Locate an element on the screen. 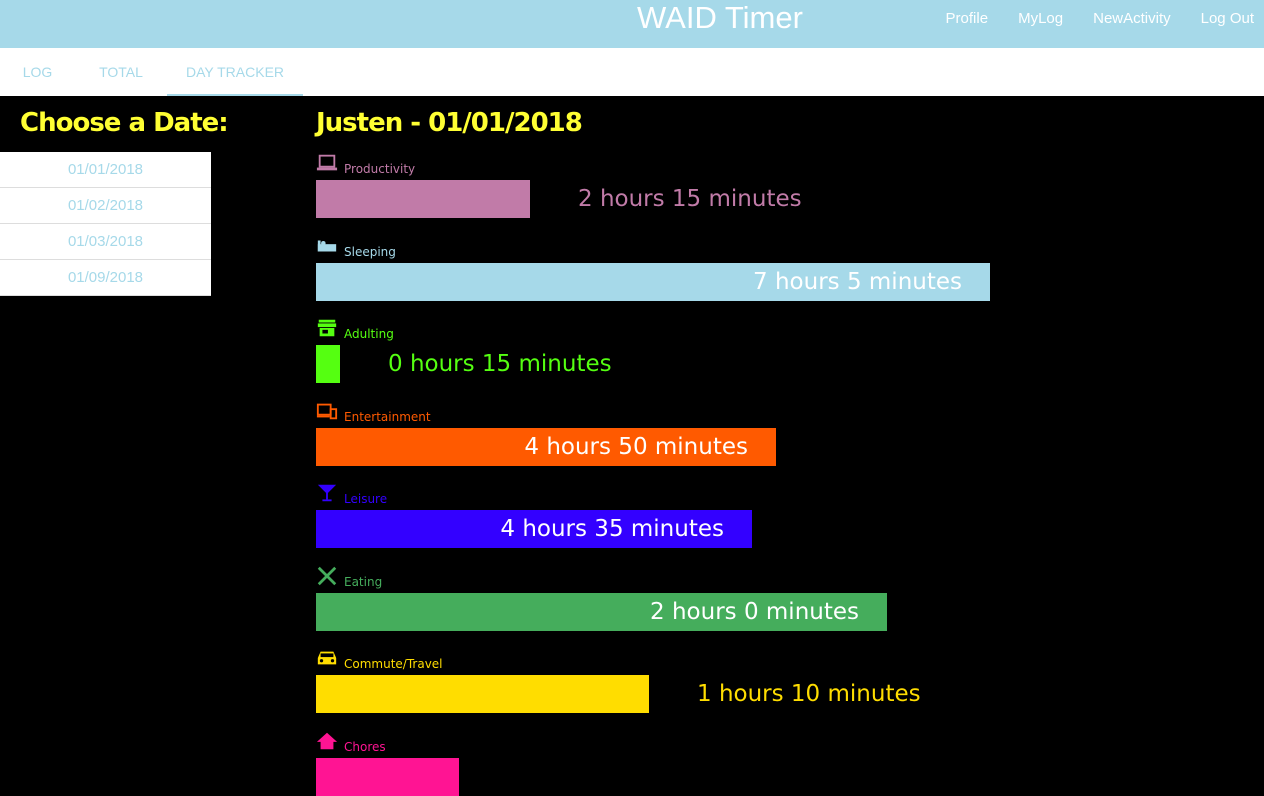  activity-label: Leisure is located at coordinates (351, 494).